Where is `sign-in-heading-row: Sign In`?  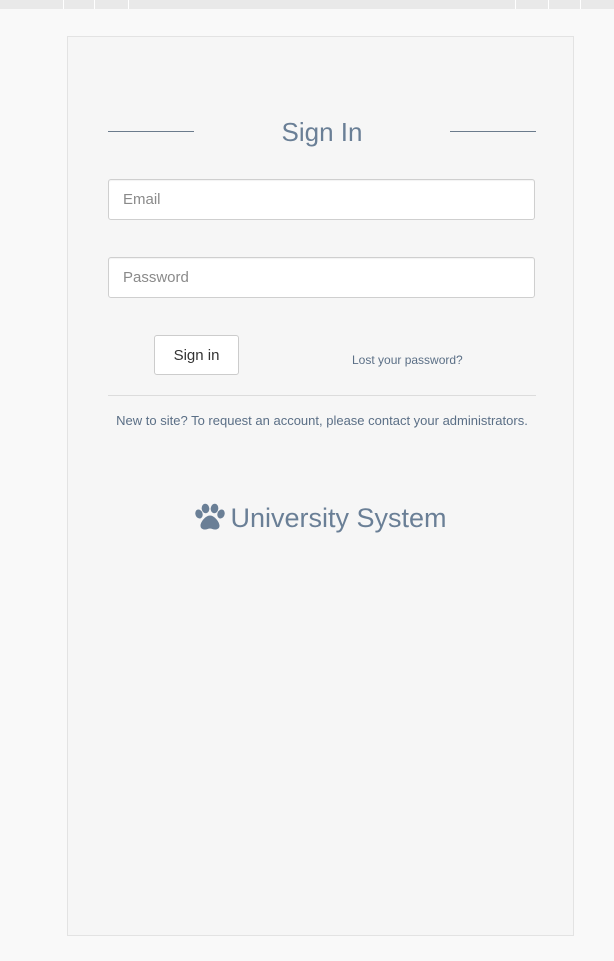
sign-in-heading-row: Sign In is located at coordinates (322, 132).